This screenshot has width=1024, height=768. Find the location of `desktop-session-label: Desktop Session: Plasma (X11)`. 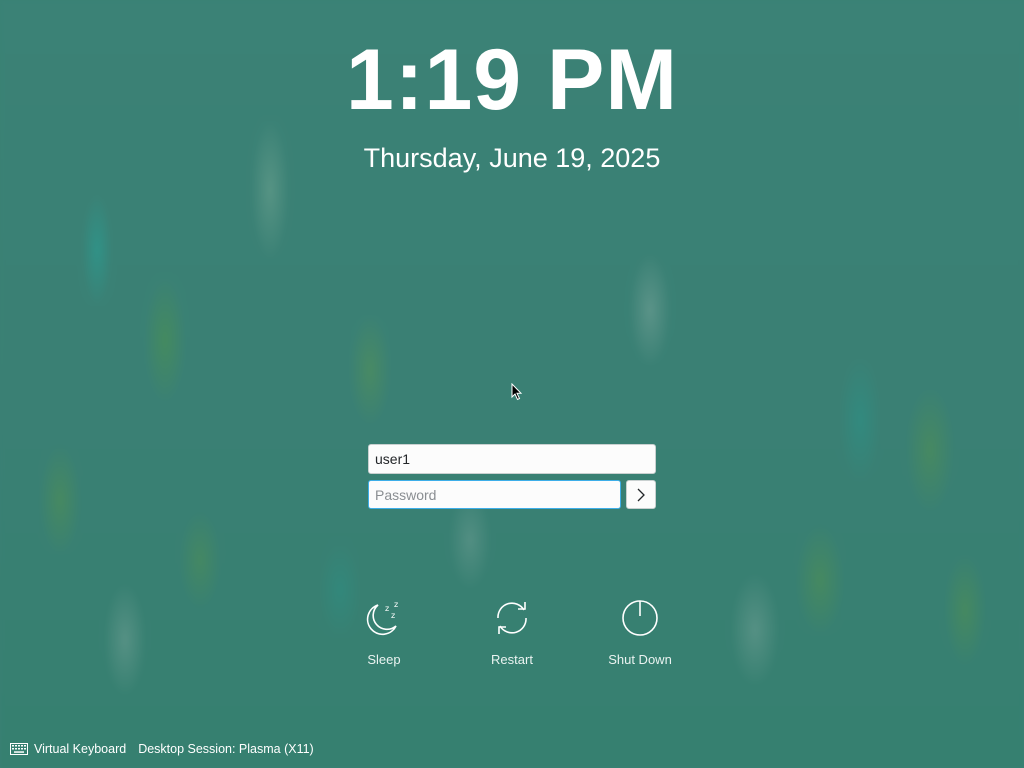

desktop-session-label: Desktop Session: Plasma (X11) is located at coordinates (226, 749).